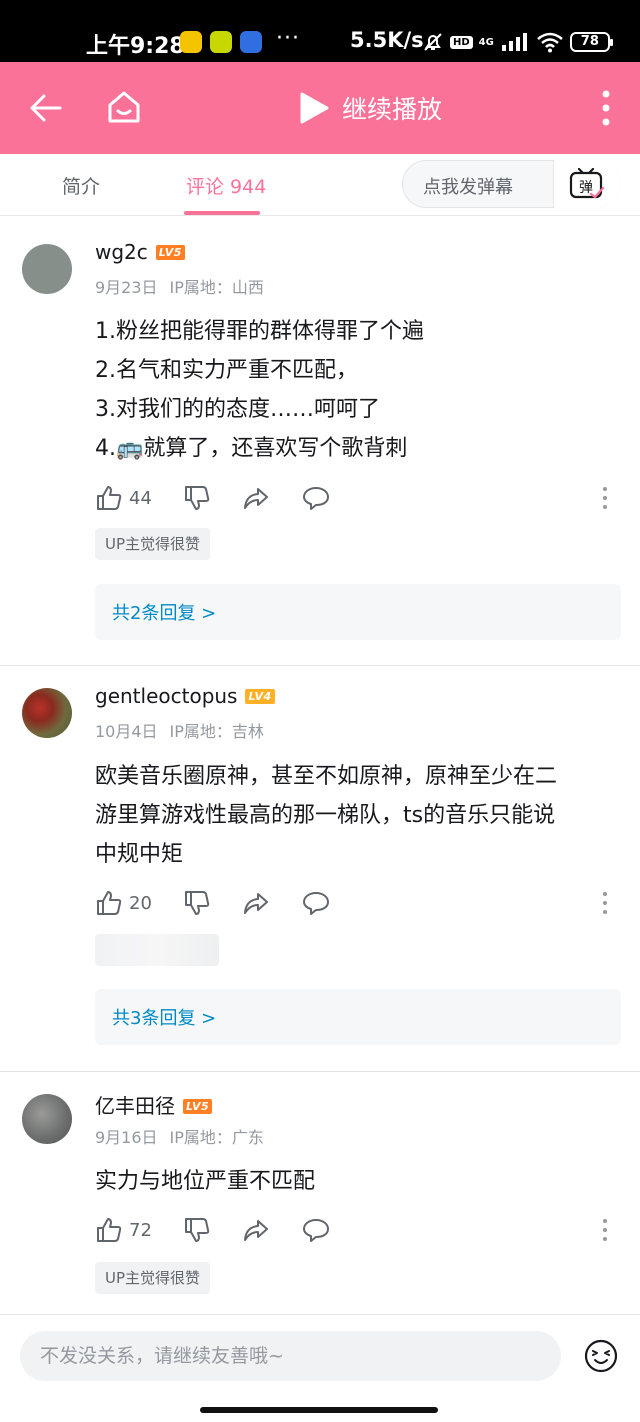  I want to click on replies-count: 共3条回复 >, so click(164, 1018).